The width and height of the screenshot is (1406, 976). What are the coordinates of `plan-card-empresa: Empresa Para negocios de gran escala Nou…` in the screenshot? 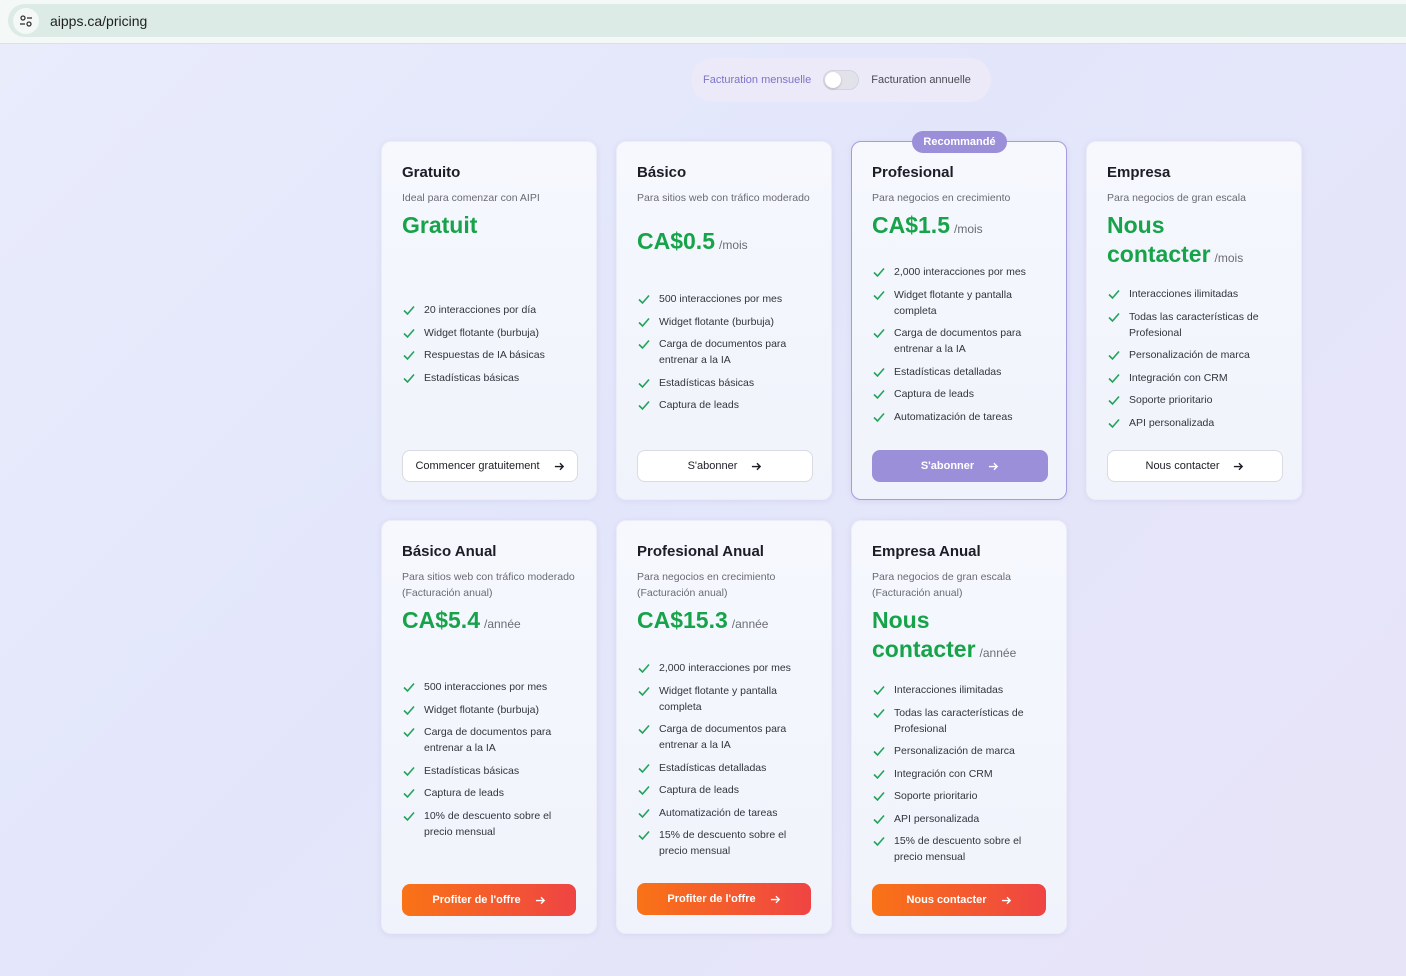 It's located at (1194, 320).